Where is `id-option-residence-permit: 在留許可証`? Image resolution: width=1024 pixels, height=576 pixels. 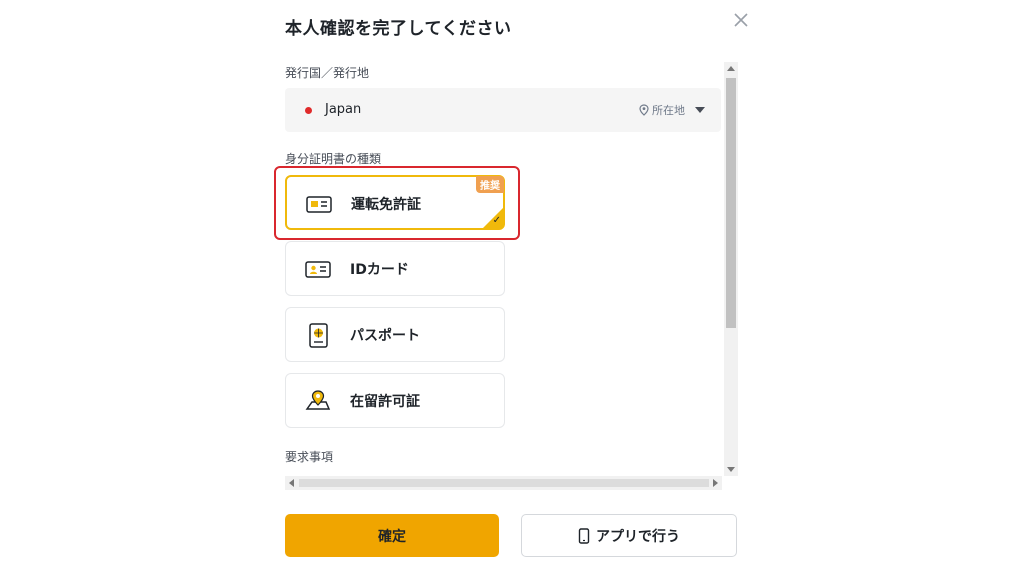
id-option-residence-permit: 在留許可証 is located at coordinates (395, 400).